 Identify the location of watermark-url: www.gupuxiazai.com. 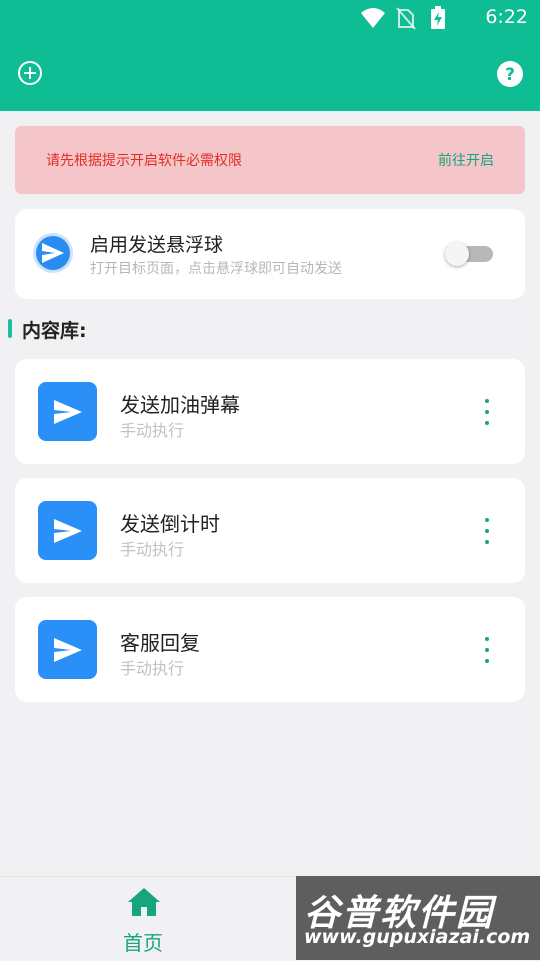
(417, 937).